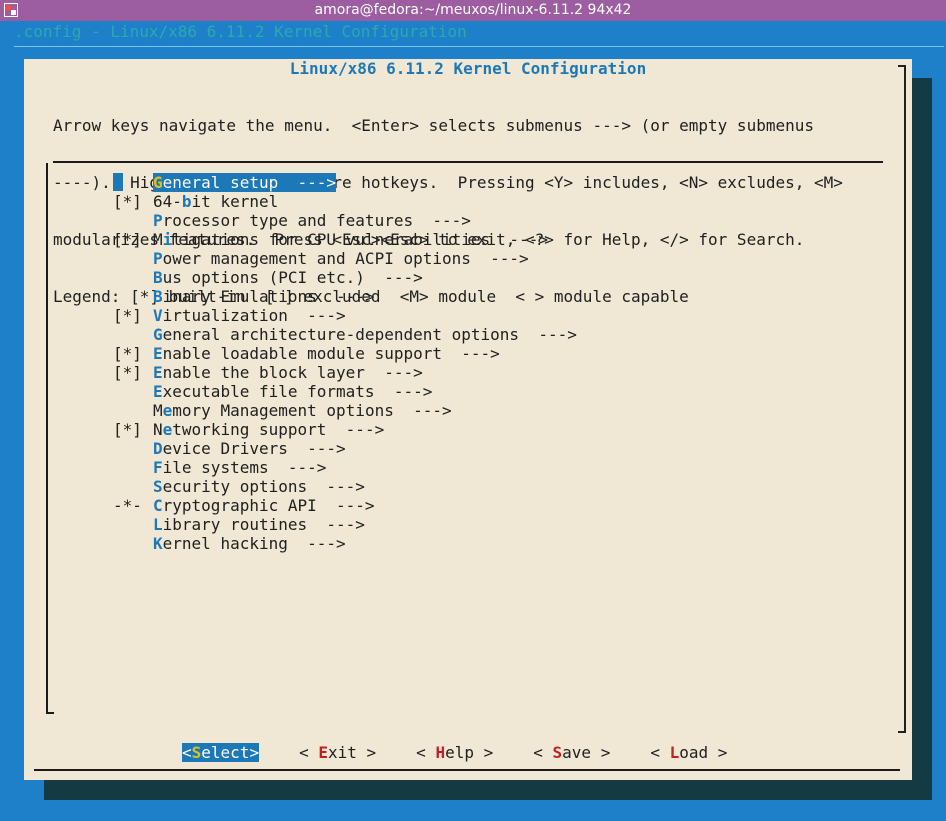  What do you see at coordinates (259, 486) in the screenshot?
I see `menu-item-label: Security options --->` at bounding box center [259, 486].